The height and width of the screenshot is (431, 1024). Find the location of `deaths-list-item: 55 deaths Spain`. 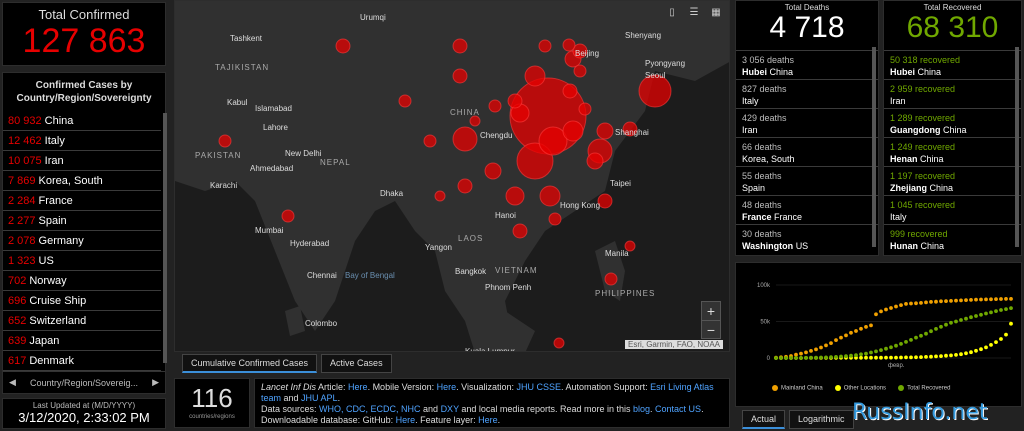

deaths-list-item: 55 deaths Spain is located at coordinates (807, 180).